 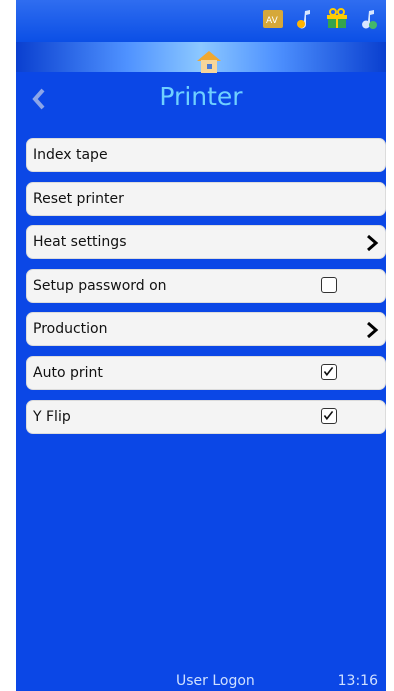 What do you see at coordinates (70, 155) in the screenshot?
I see `menu-item-label: Index tape` at bounding box center [70, 155].